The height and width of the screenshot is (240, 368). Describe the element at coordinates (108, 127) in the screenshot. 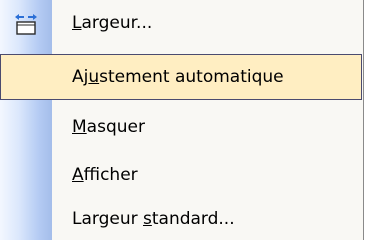

I see `menu-item-label: Masquer` at that location.